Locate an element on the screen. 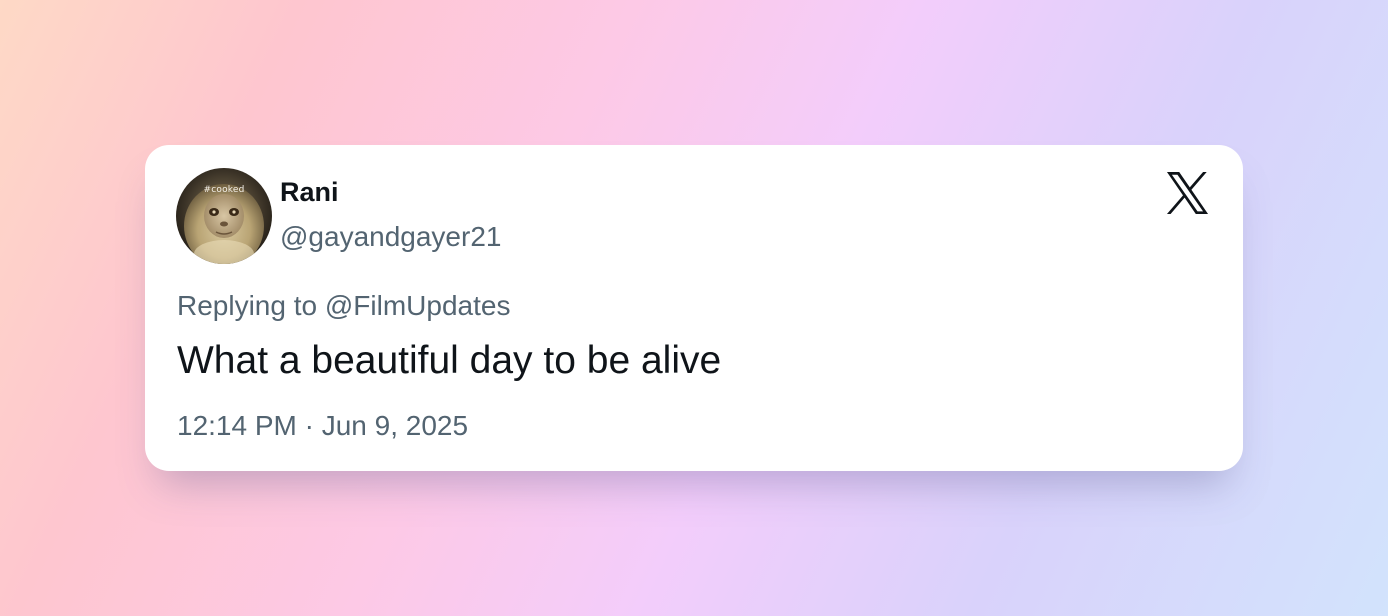 Image resolution: width=1388 pixels, height=616 pixels. monkey-avatar-image is located at coordinates (224, 216).